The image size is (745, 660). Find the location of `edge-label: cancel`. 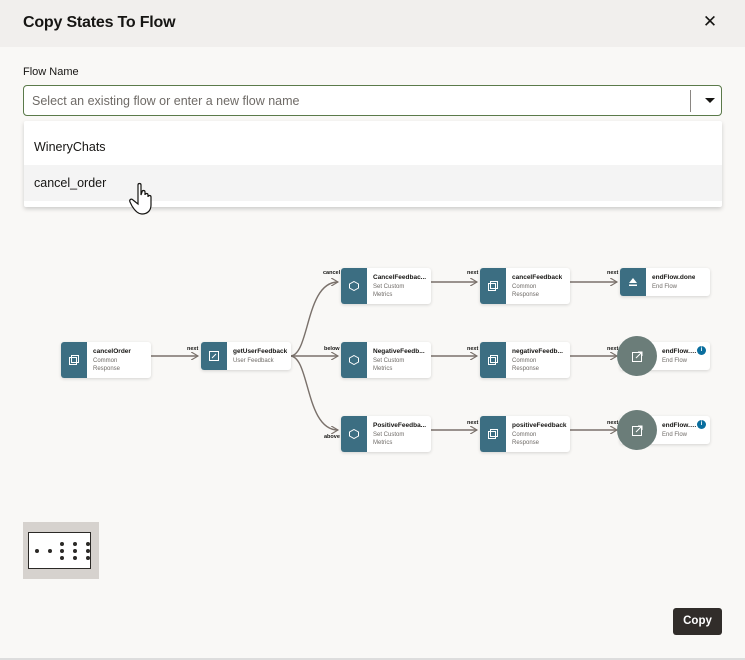

edge-label: cancel is located at coordinates (332, 273).